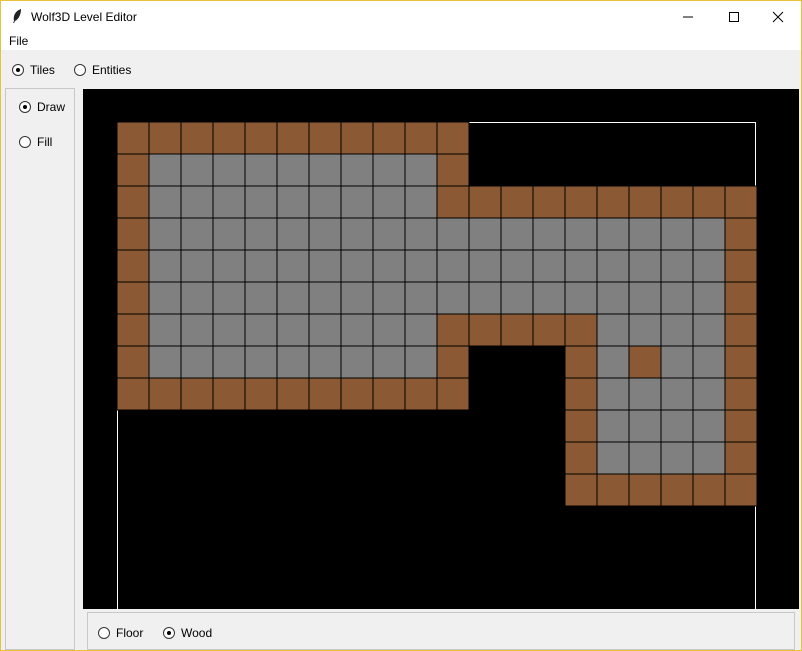 Image resolution: width=802 pixels, height=651 pixels. Describe the element at coordinates (104, 633) in the screenshot. I see `radio-indicator` at that location.